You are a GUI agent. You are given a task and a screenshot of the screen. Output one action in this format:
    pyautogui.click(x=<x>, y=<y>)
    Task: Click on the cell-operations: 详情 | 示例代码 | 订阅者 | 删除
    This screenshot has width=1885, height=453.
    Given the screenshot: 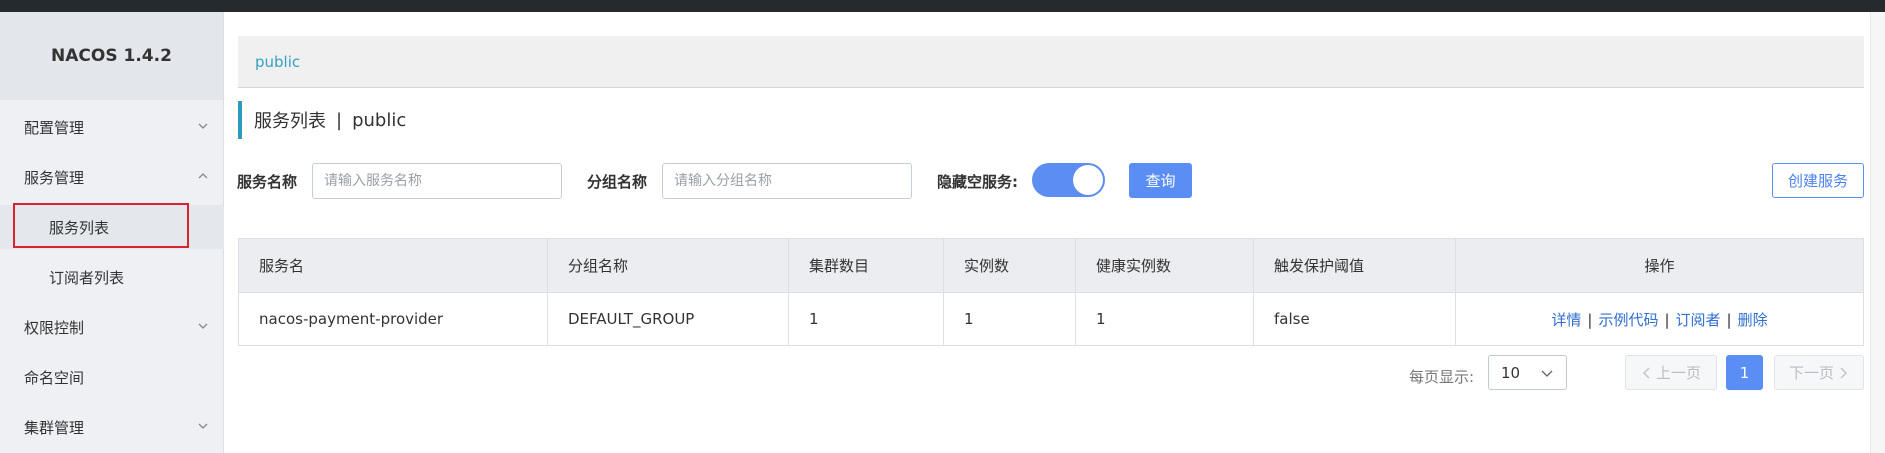 What is the action you would take?
    pyautogui.click(x=1659, y=319)
    